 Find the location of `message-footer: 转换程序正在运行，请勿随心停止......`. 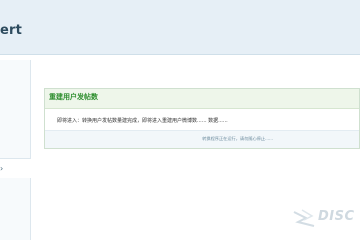

message-footer: 转换程序正在运行，请勿随心停止...... is located at coordinates (202, 139).